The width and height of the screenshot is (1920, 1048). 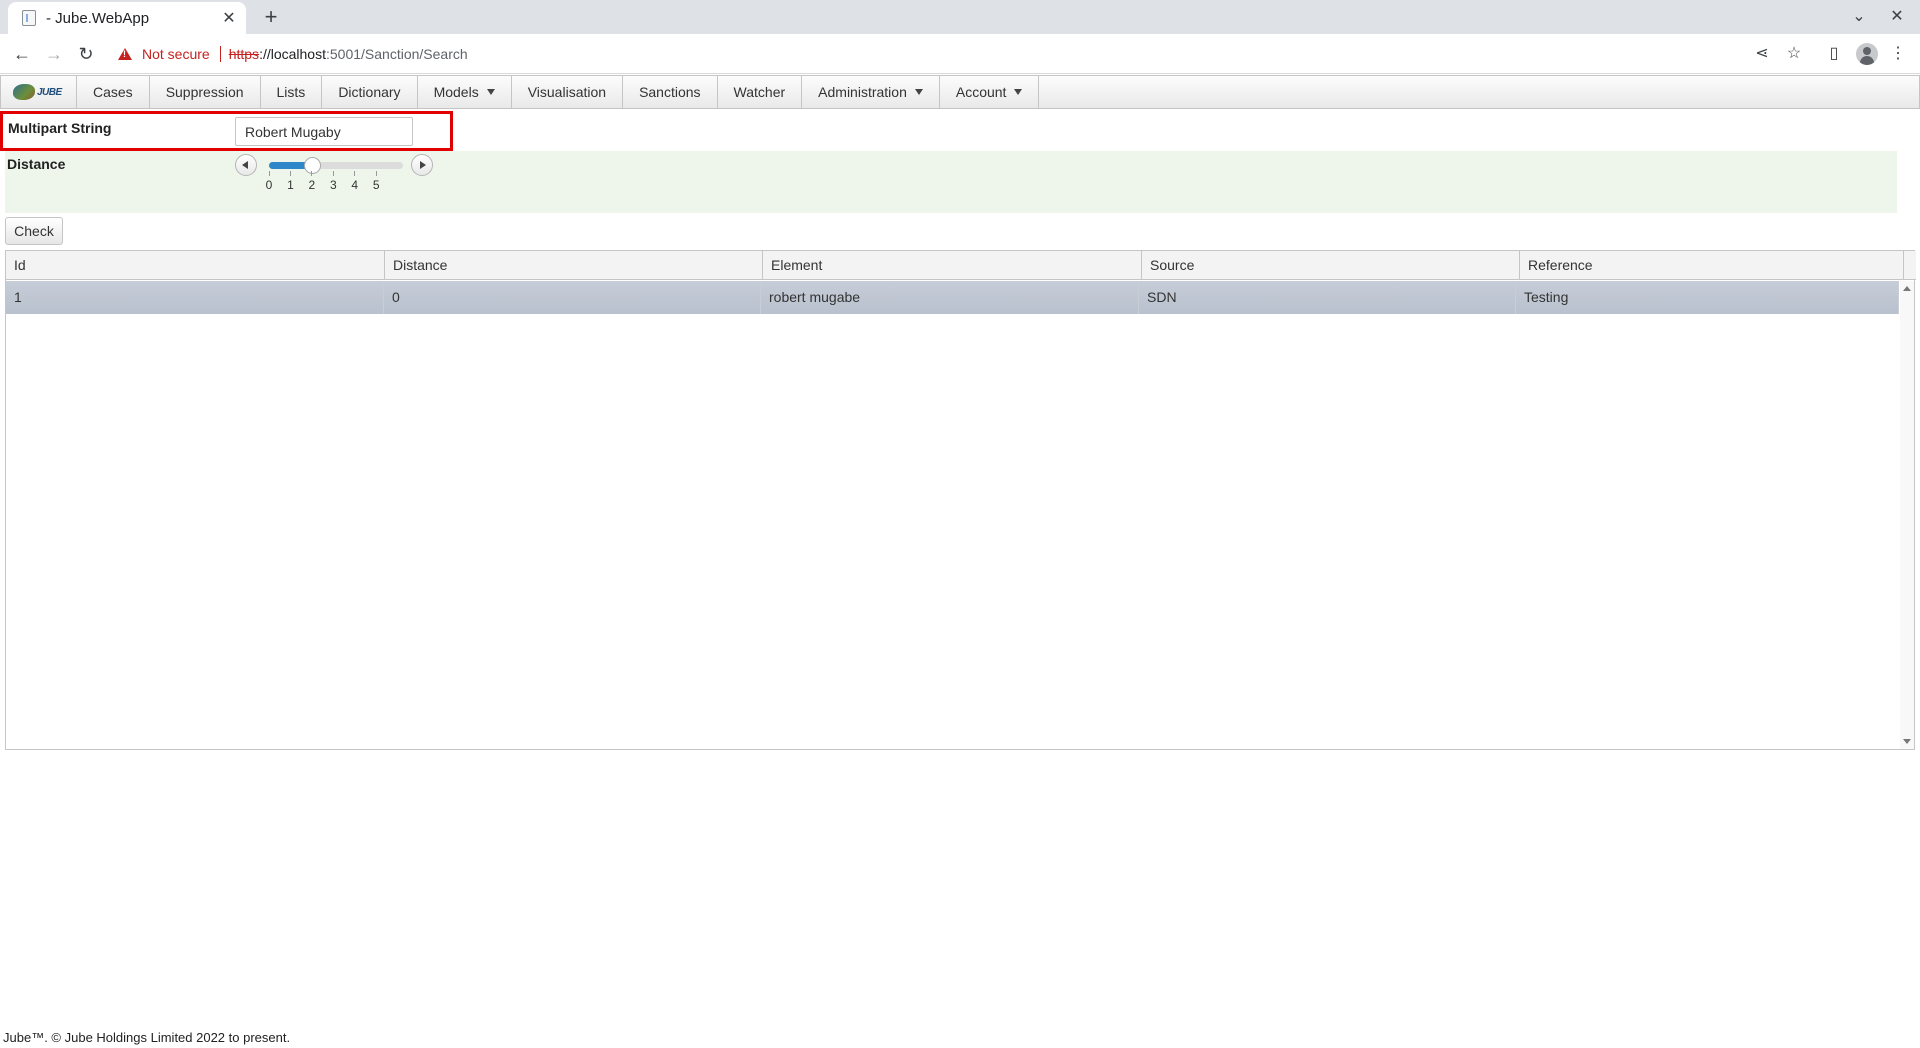 I want to click on column-header-element: Element, so click(x=952, y=265).